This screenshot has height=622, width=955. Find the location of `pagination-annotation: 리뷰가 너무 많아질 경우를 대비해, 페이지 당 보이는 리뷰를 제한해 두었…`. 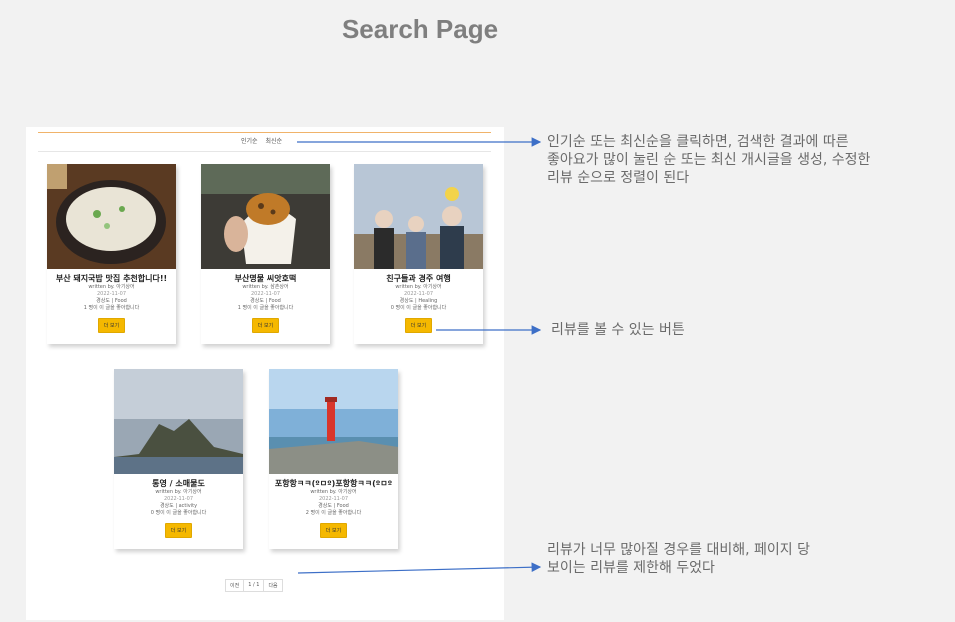

pagination-annotation: 리뷰가 너무 많아질 경우를 대비해, 페이지 당 보이는 리뷰를 제한해 두었… is located at coordinates (678, 559).